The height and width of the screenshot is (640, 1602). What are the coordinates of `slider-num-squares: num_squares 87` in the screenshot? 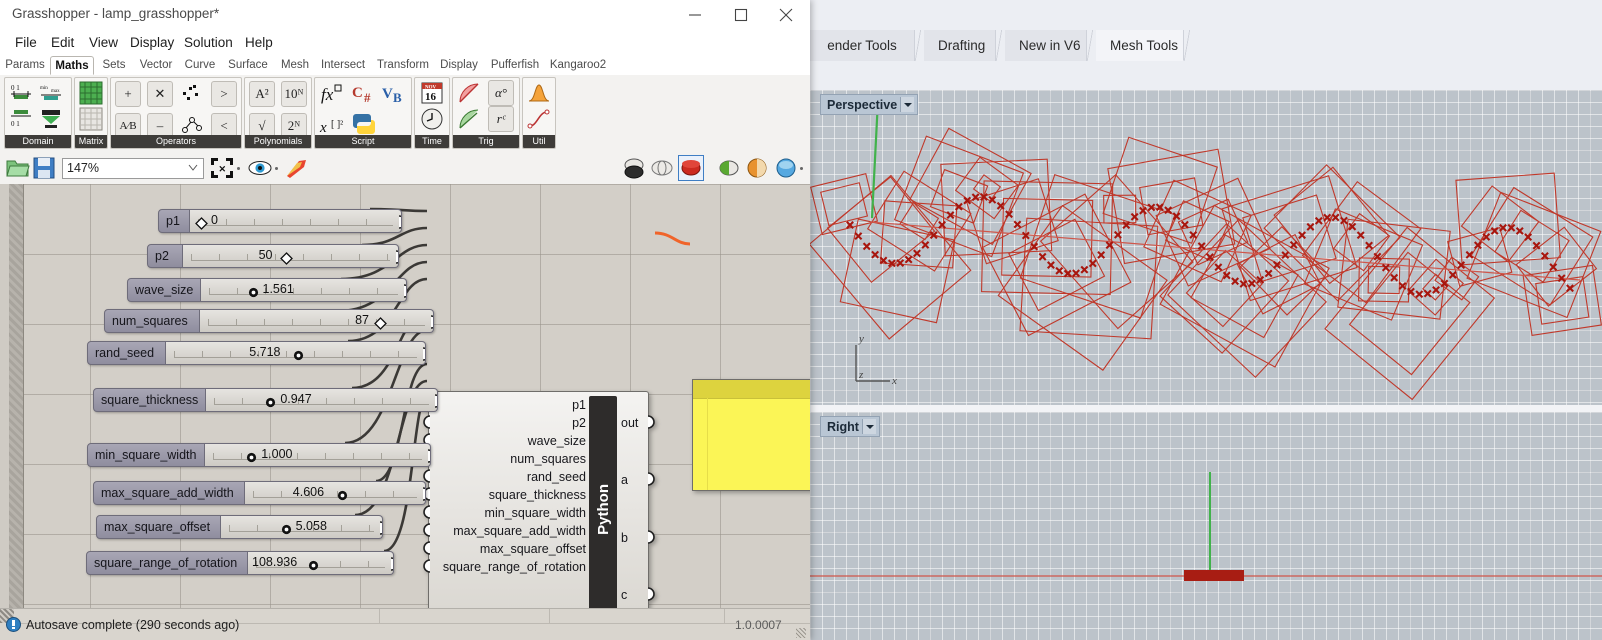 It's located at (269, 321).